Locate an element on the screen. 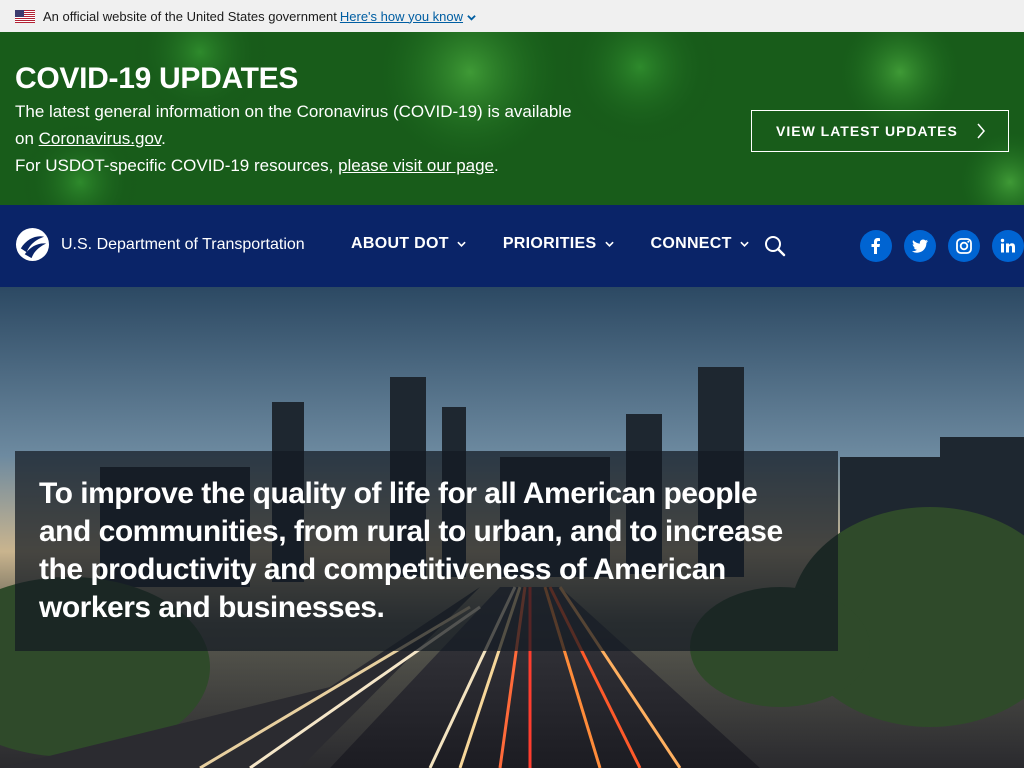  facebook-link is located at coordinates (876, 246).